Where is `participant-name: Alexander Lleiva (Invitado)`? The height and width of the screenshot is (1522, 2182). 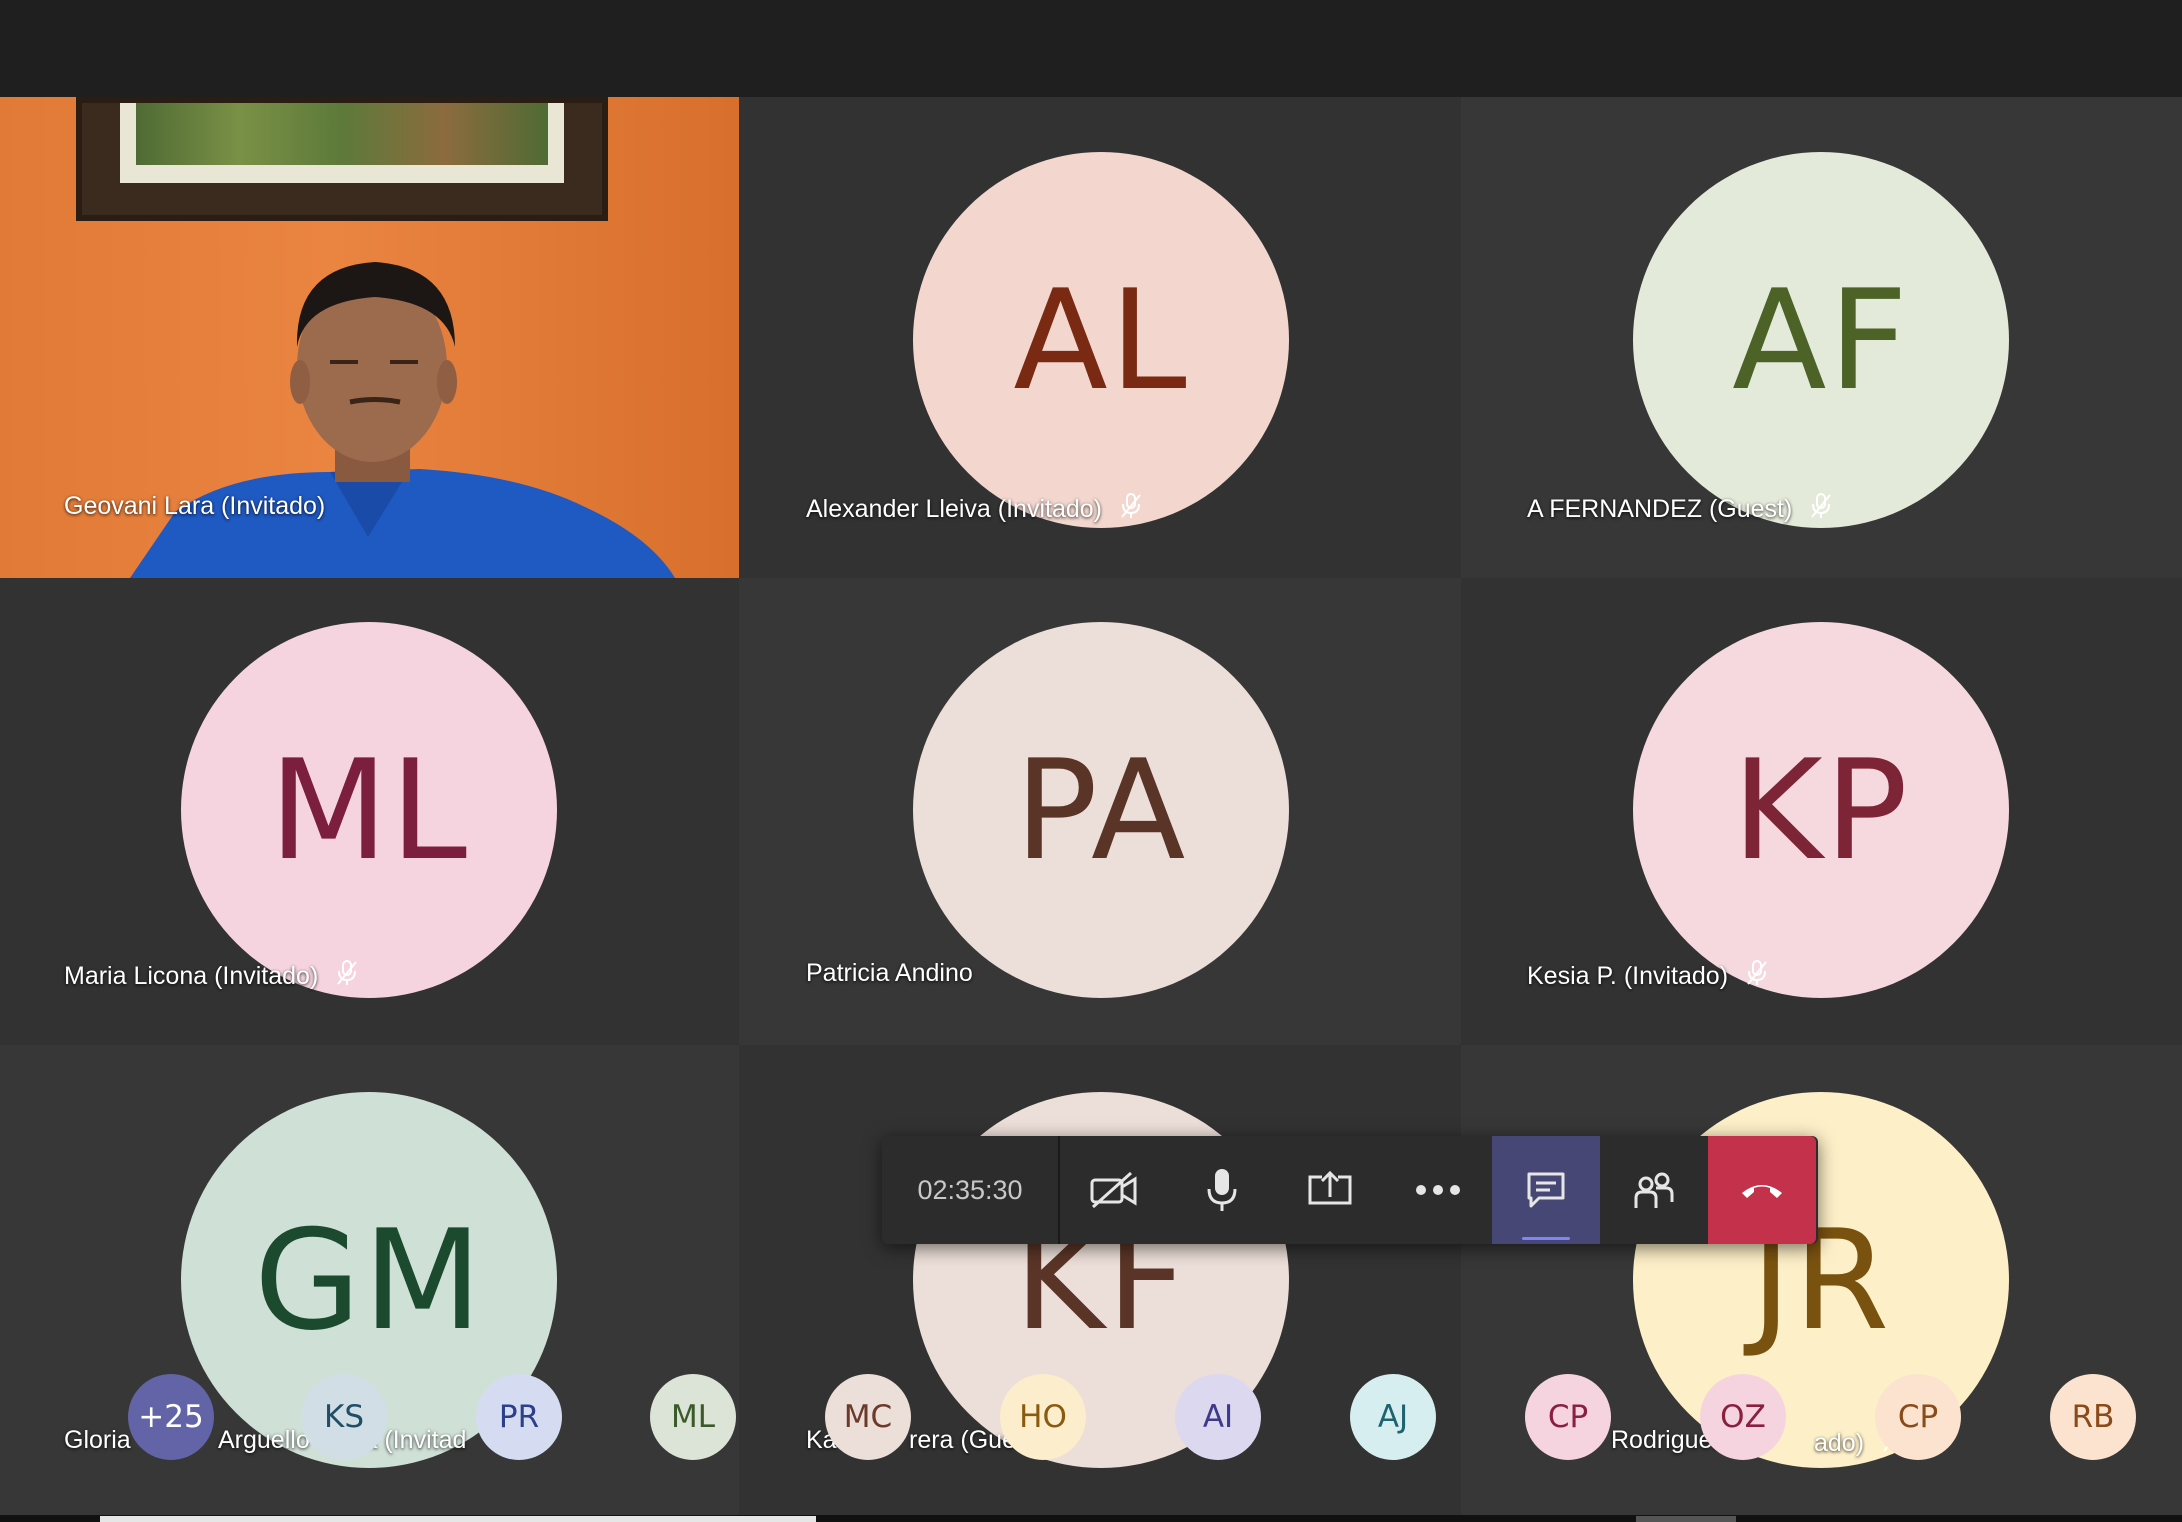
participant-name: Alexander Lleiva (Invitado) is located at coordinates (974, 508).